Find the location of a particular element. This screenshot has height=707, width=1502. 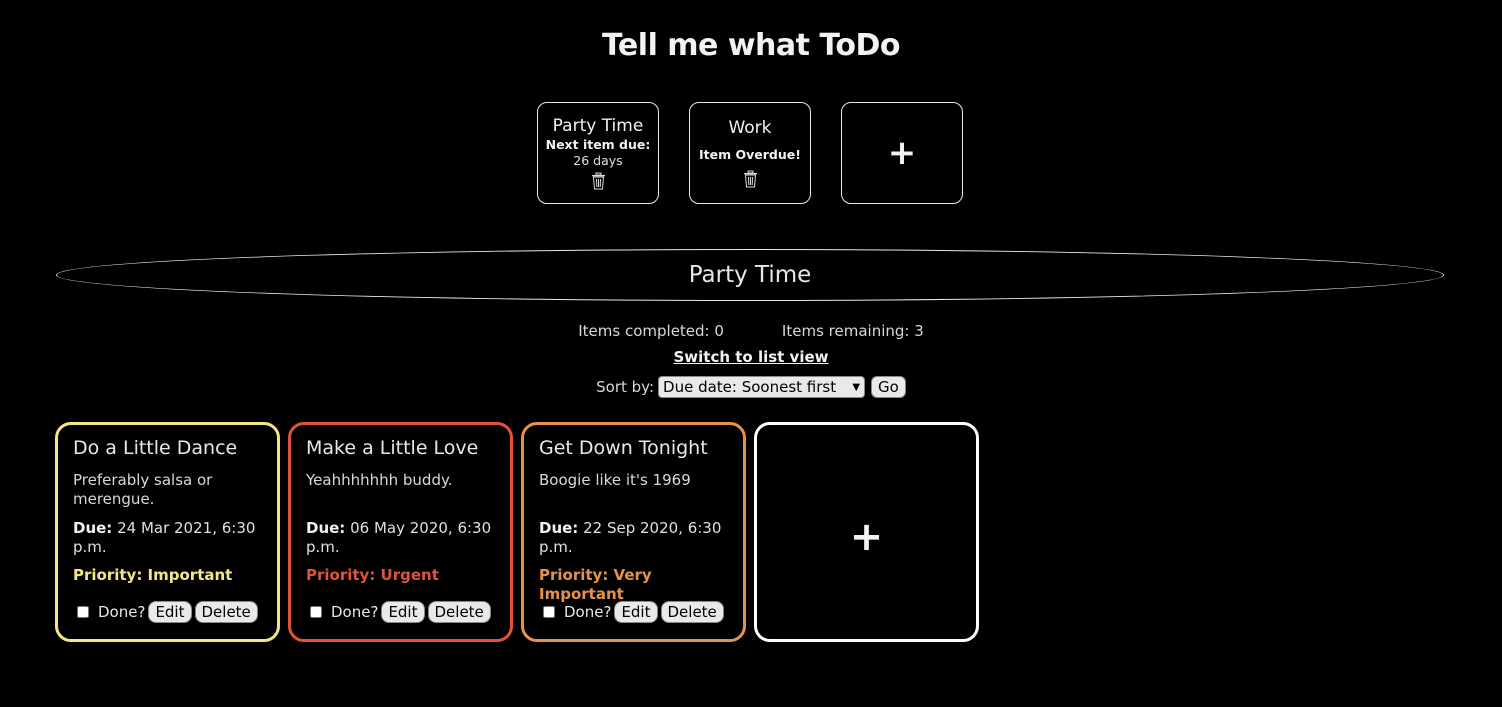

current-list-banner: Party Time is located at coordinates (750, 275).